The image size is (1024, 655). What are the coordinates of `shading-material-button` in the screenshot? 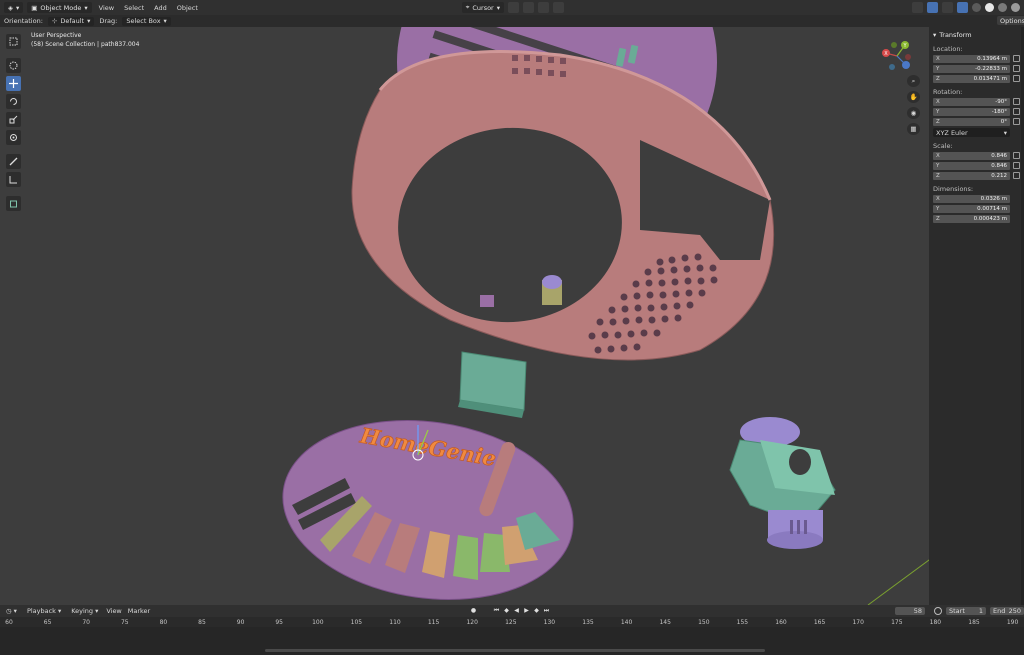 It's located at (1002, 7).